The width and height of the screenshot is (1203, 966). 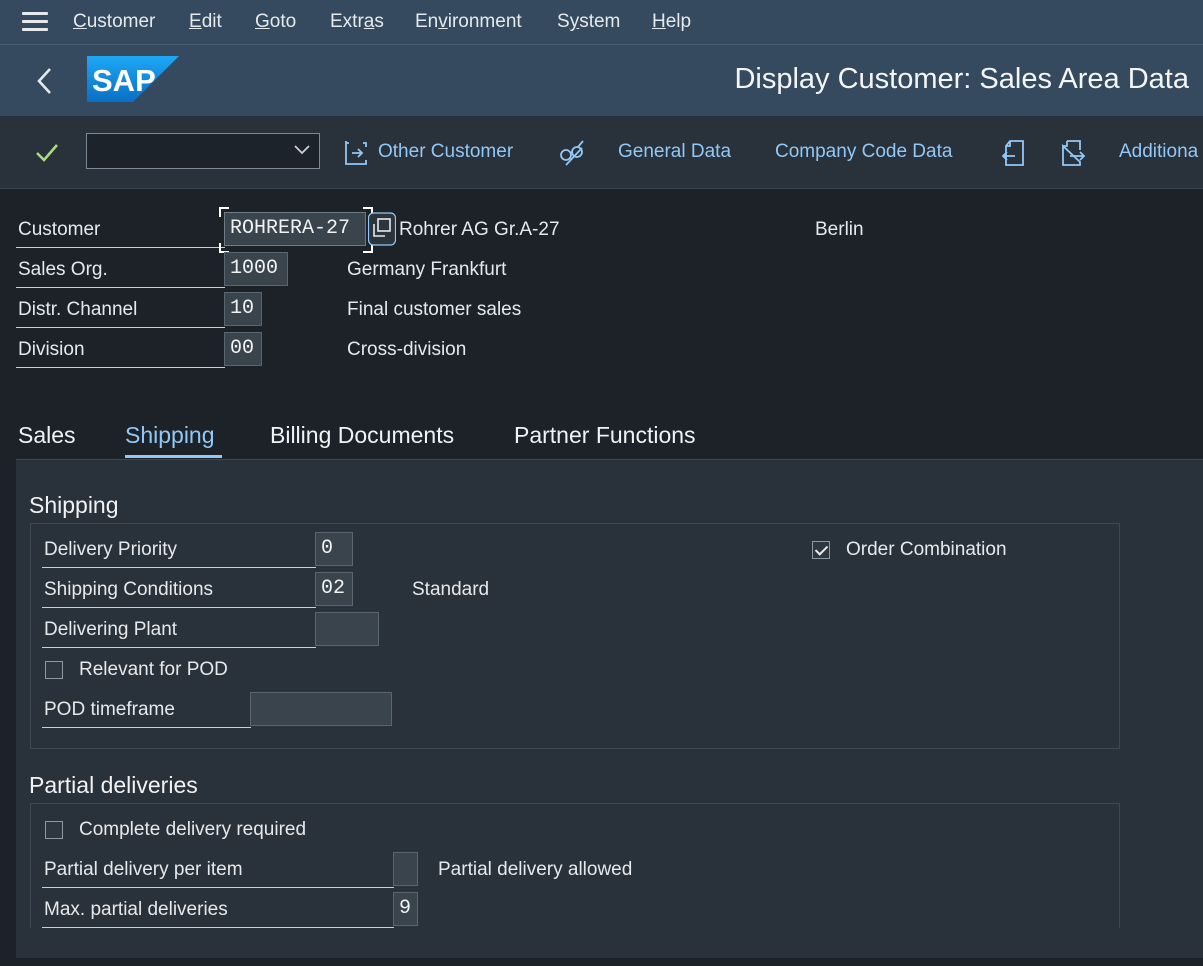 What do you see at coordinates (334, 549) in the screenshot?
I see `delivery-priority-field: 0` at bounding box center [334, 549].